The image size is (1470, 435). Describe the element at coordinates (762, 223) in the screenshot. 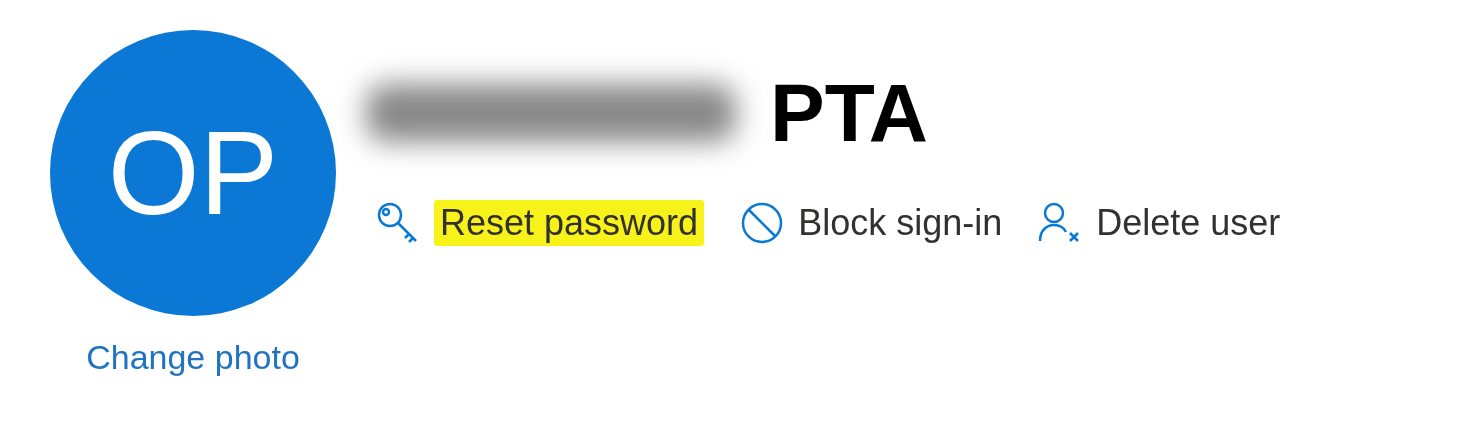

I see `block-icon` at that location.